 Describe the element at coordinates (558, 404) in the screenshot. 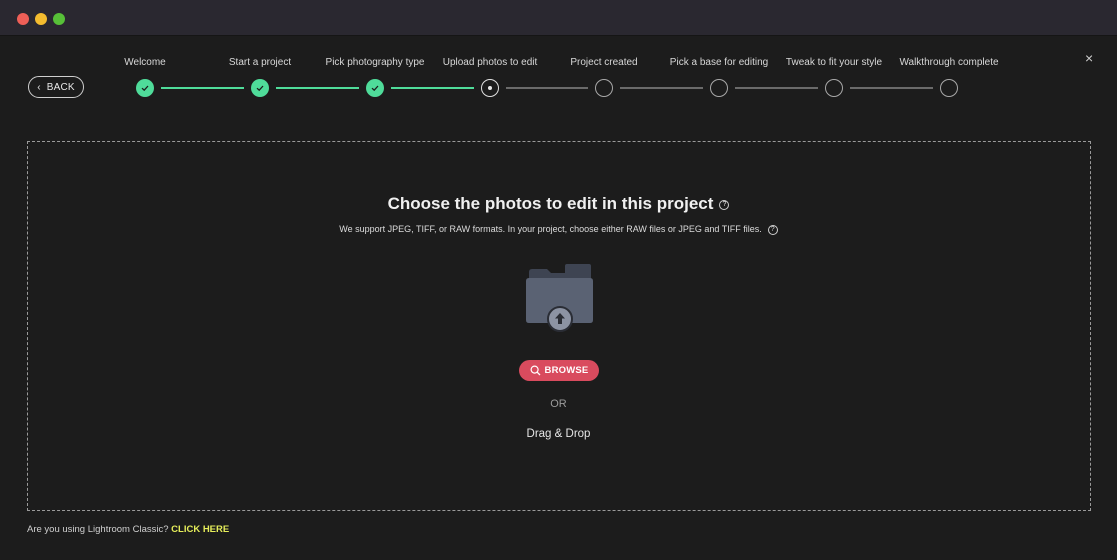

I see `or-separator: OR` at that location.